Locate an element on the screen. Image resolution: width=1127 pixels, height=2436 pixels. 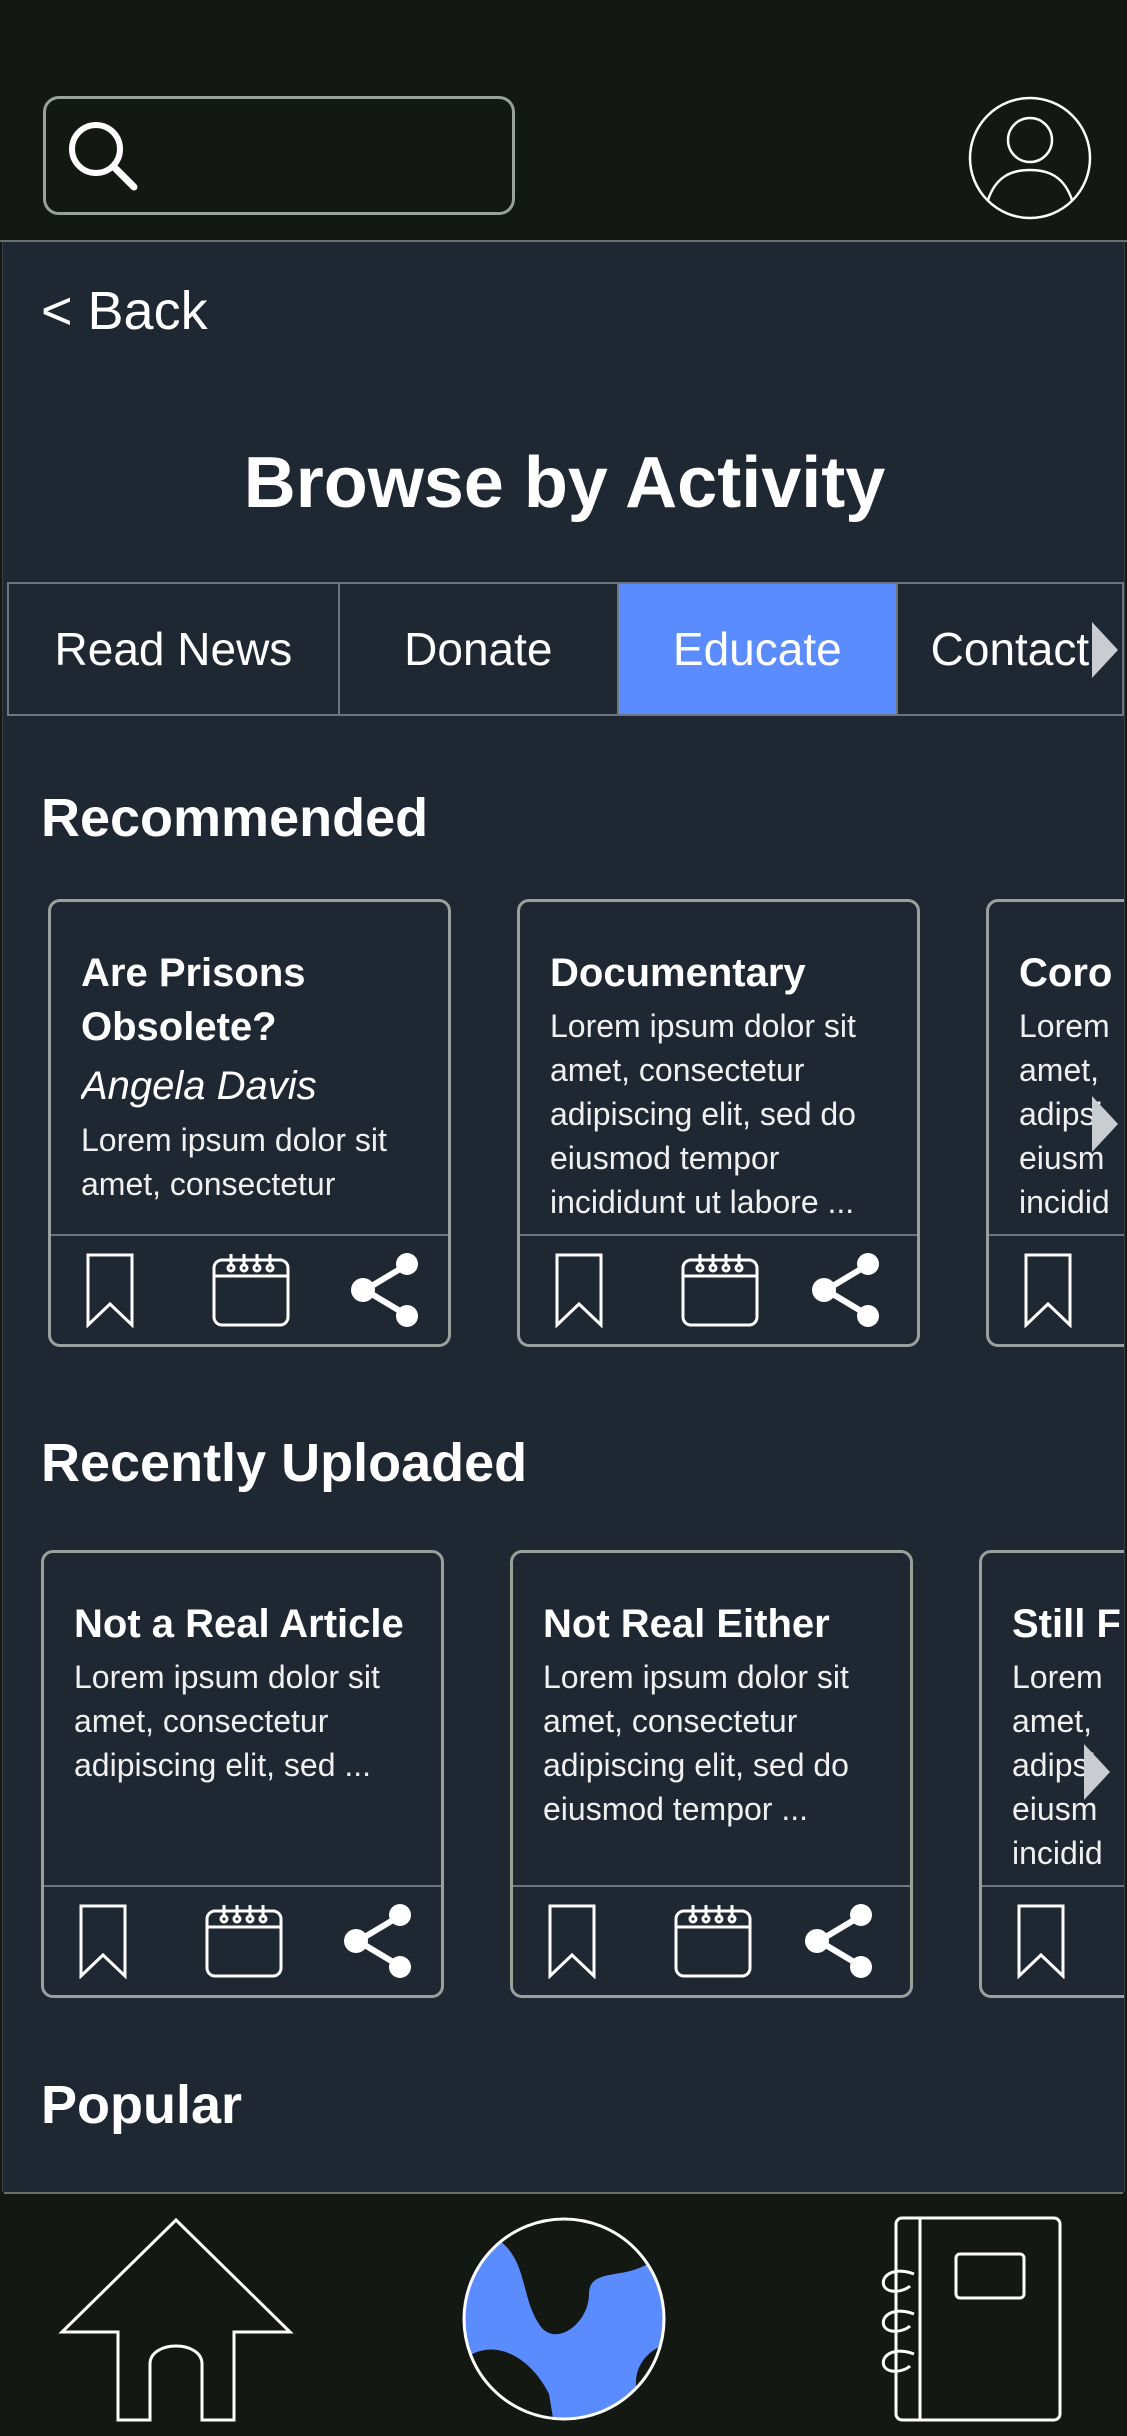
notebook-icon is located at coordinates (969, 2319).